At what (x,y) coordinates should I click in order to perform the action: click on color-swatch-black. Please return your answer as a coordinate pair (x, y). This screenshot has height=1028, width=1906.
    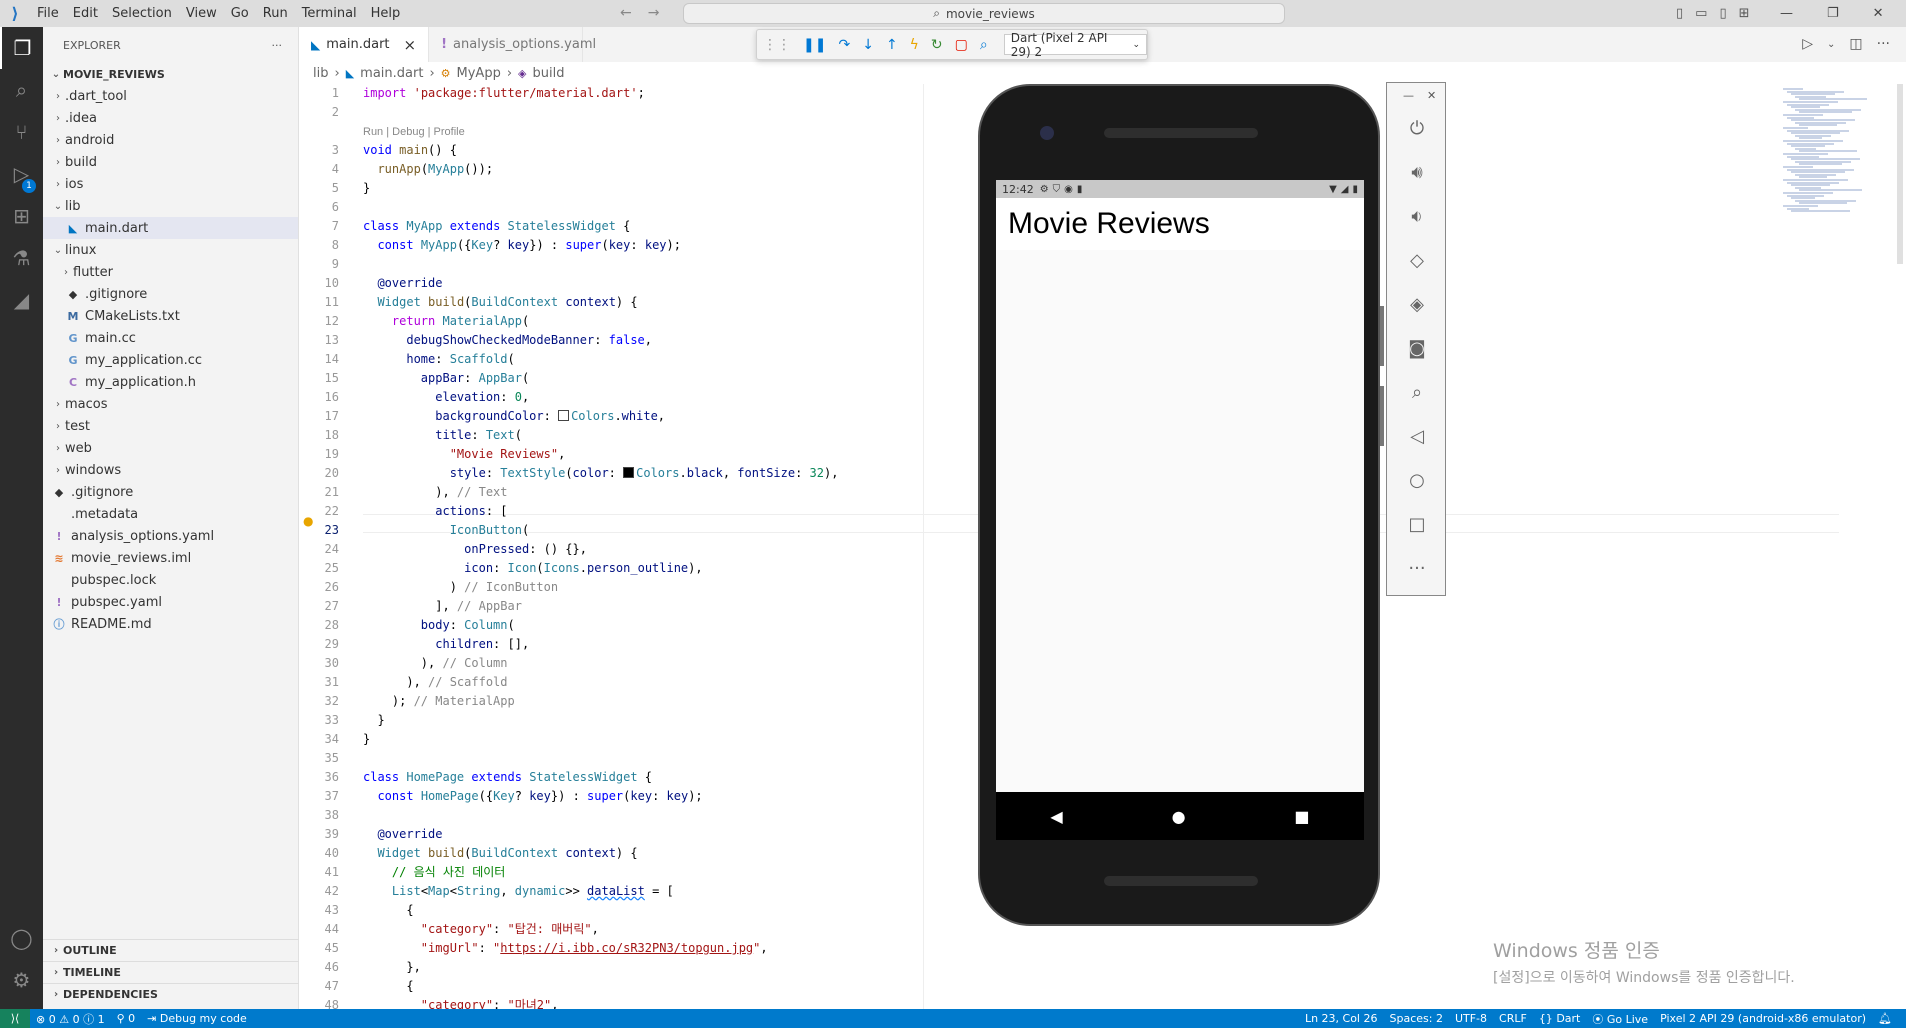
    Looking at the image, I should click on (629, 472).